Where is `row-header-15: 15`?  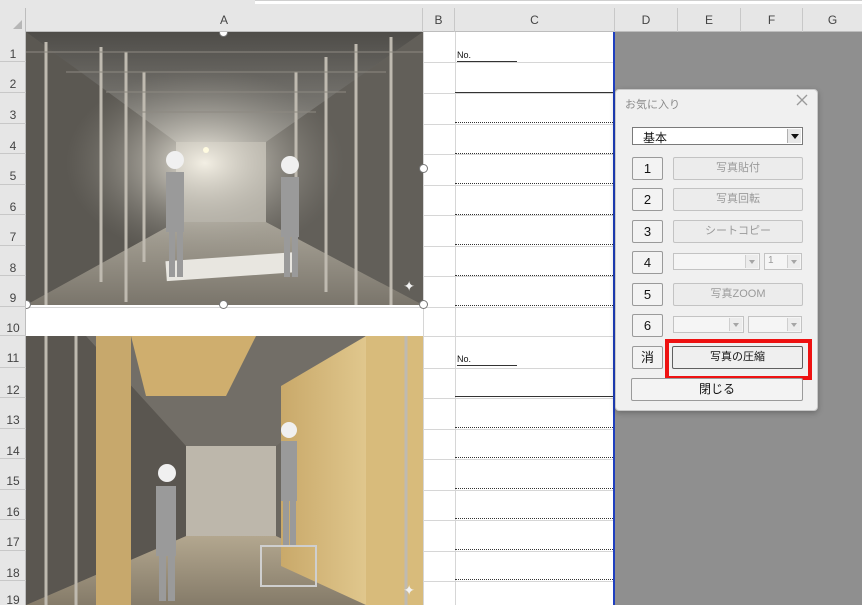
row-header-15: 15 is located at coordinates (13, 474).